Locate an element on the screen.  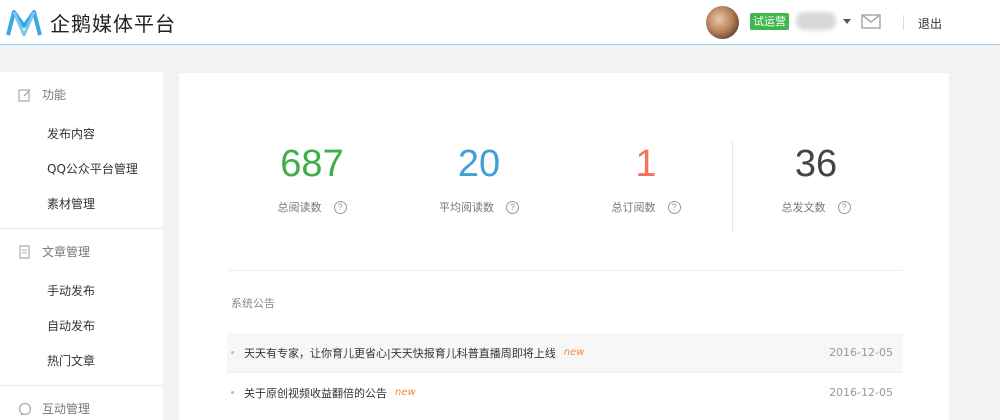
stat-label-row: 总订阅数 ? is located at coordinates (646, 207).